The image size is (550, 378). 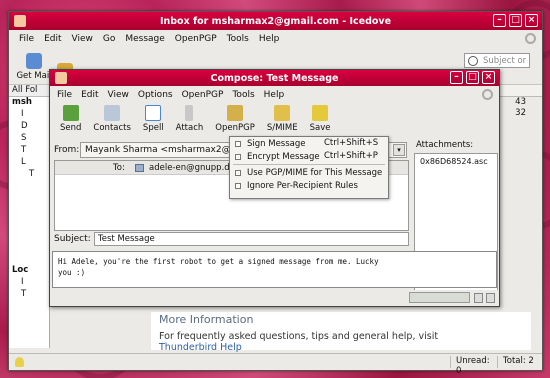 What do you see at coordinates (276, 364) in the screenshot?
I see `status-bar: Unread: 0 Total: 2` at bounding box center [276, 364].